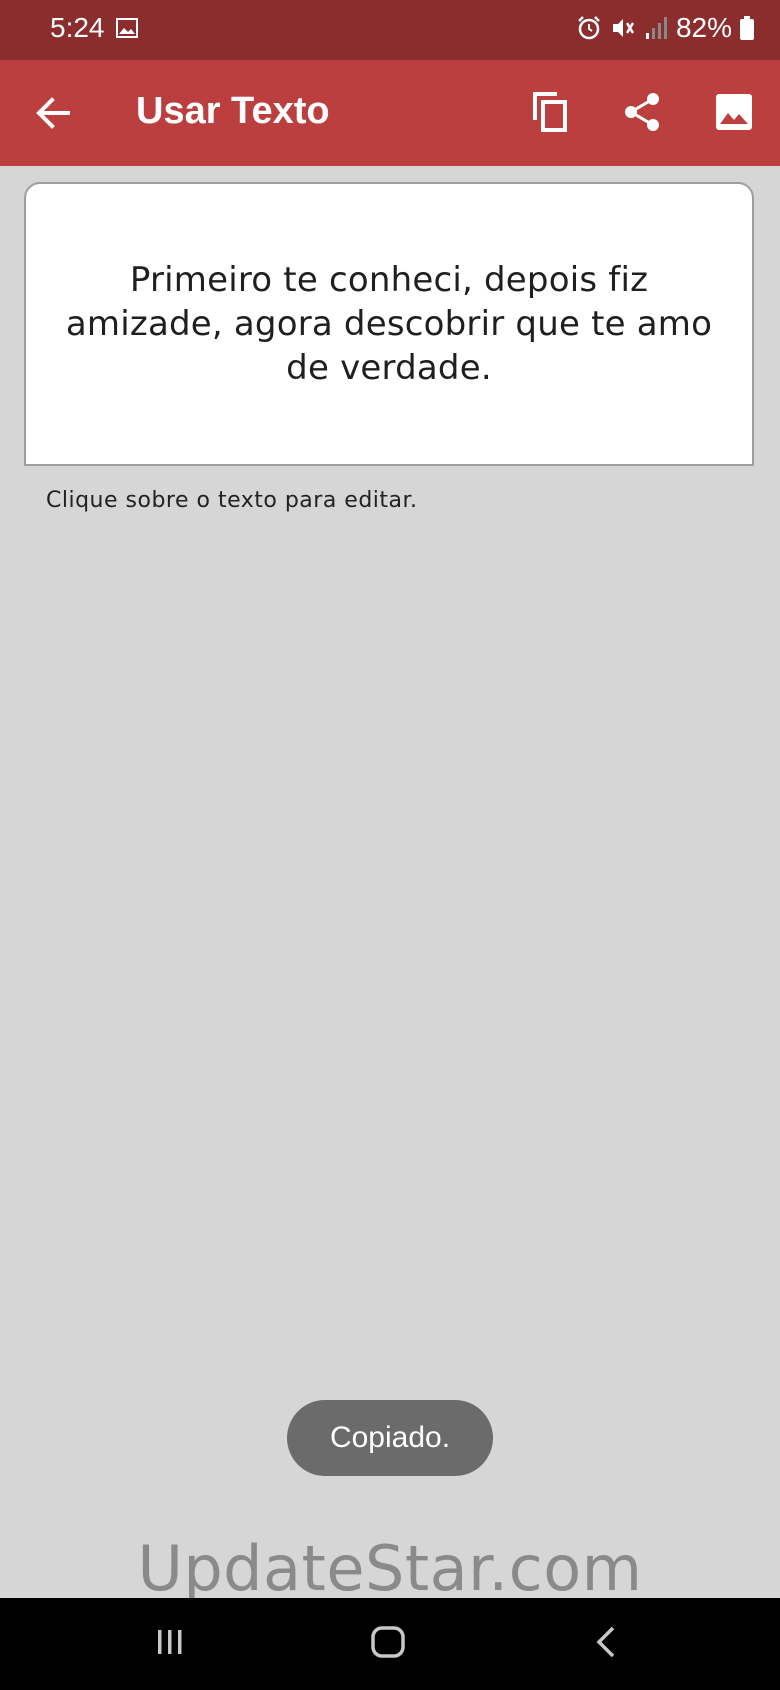 Image resolution: width=780 pixels, height=1690 pixels. What do you see at coordinates (233, 111) in the screenshot?
I see `page-title: Usar Texto` at bounding box center [233, 111].